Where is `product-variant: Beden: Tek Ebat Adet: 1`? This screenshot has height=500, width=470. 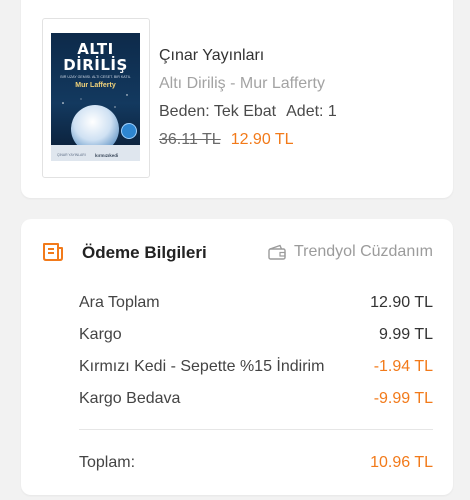 product-variant: Beden: Tek Ebat Adet: 1 is located at coordinates (248, 112).